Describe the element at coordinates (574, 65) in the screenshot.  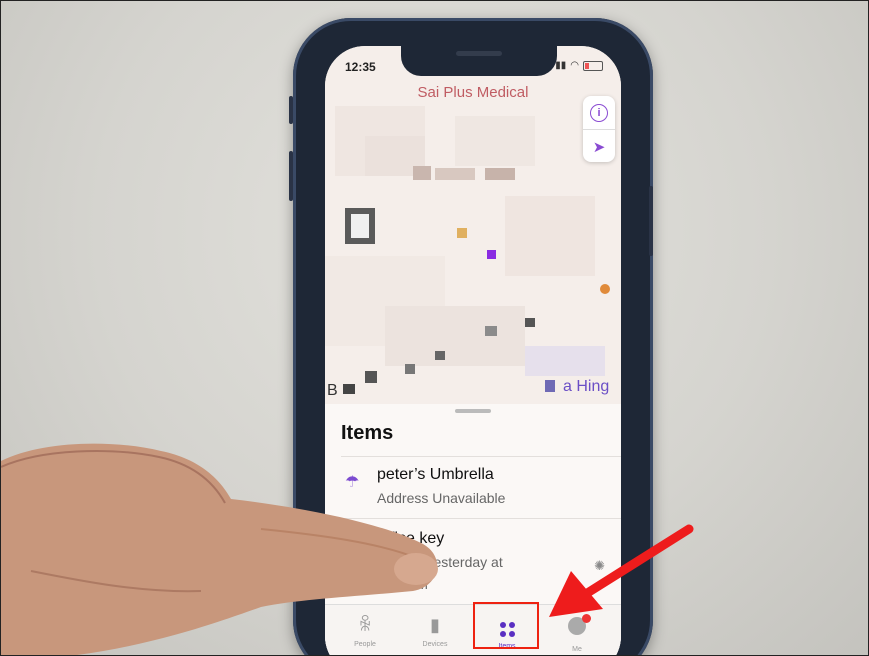
I see `wifi-icon: ◠` at that location.